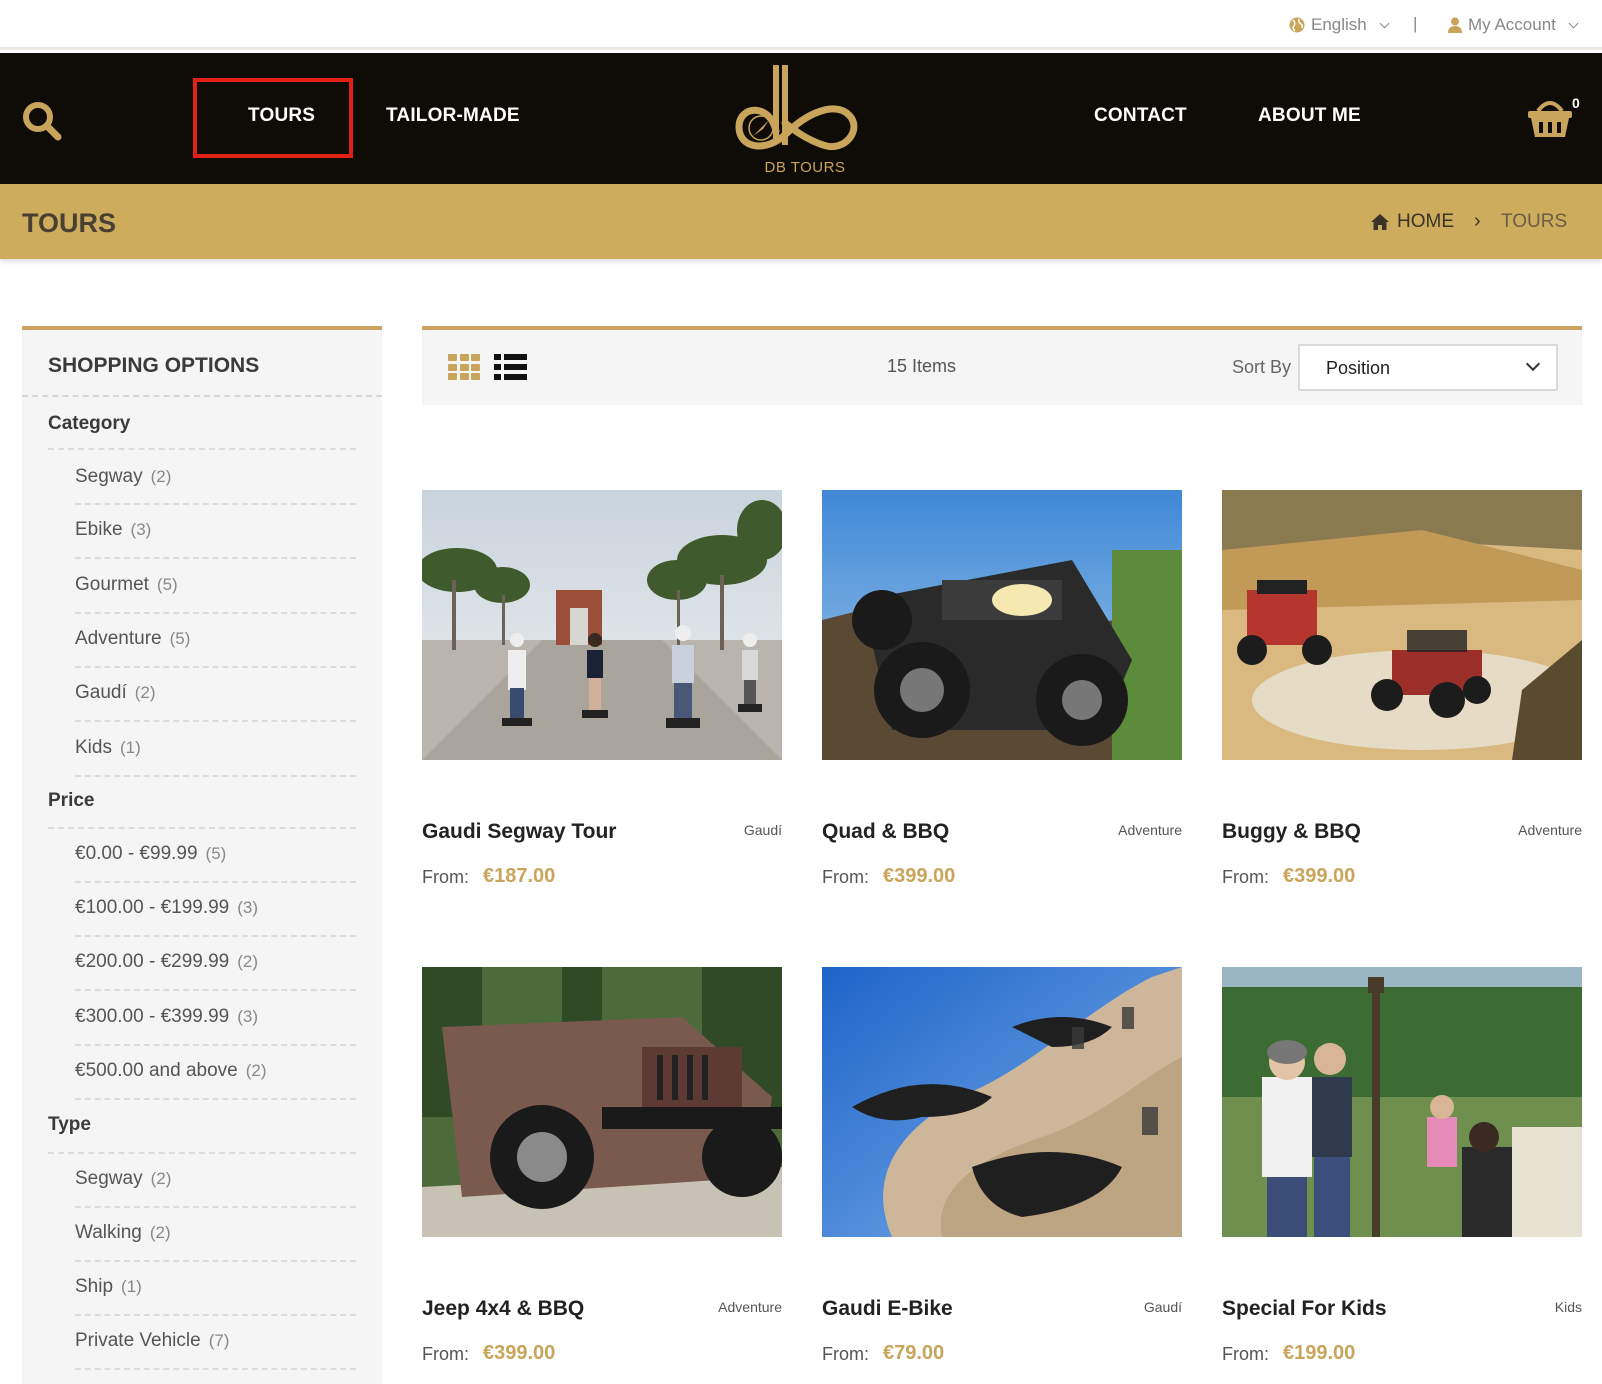 The width and height of the screenshot is (1602, 1384). What do you see at coordinates (89, 424) in the screenshot?
I see `filter-heading-category: Category` at bounding box center [89, 424].